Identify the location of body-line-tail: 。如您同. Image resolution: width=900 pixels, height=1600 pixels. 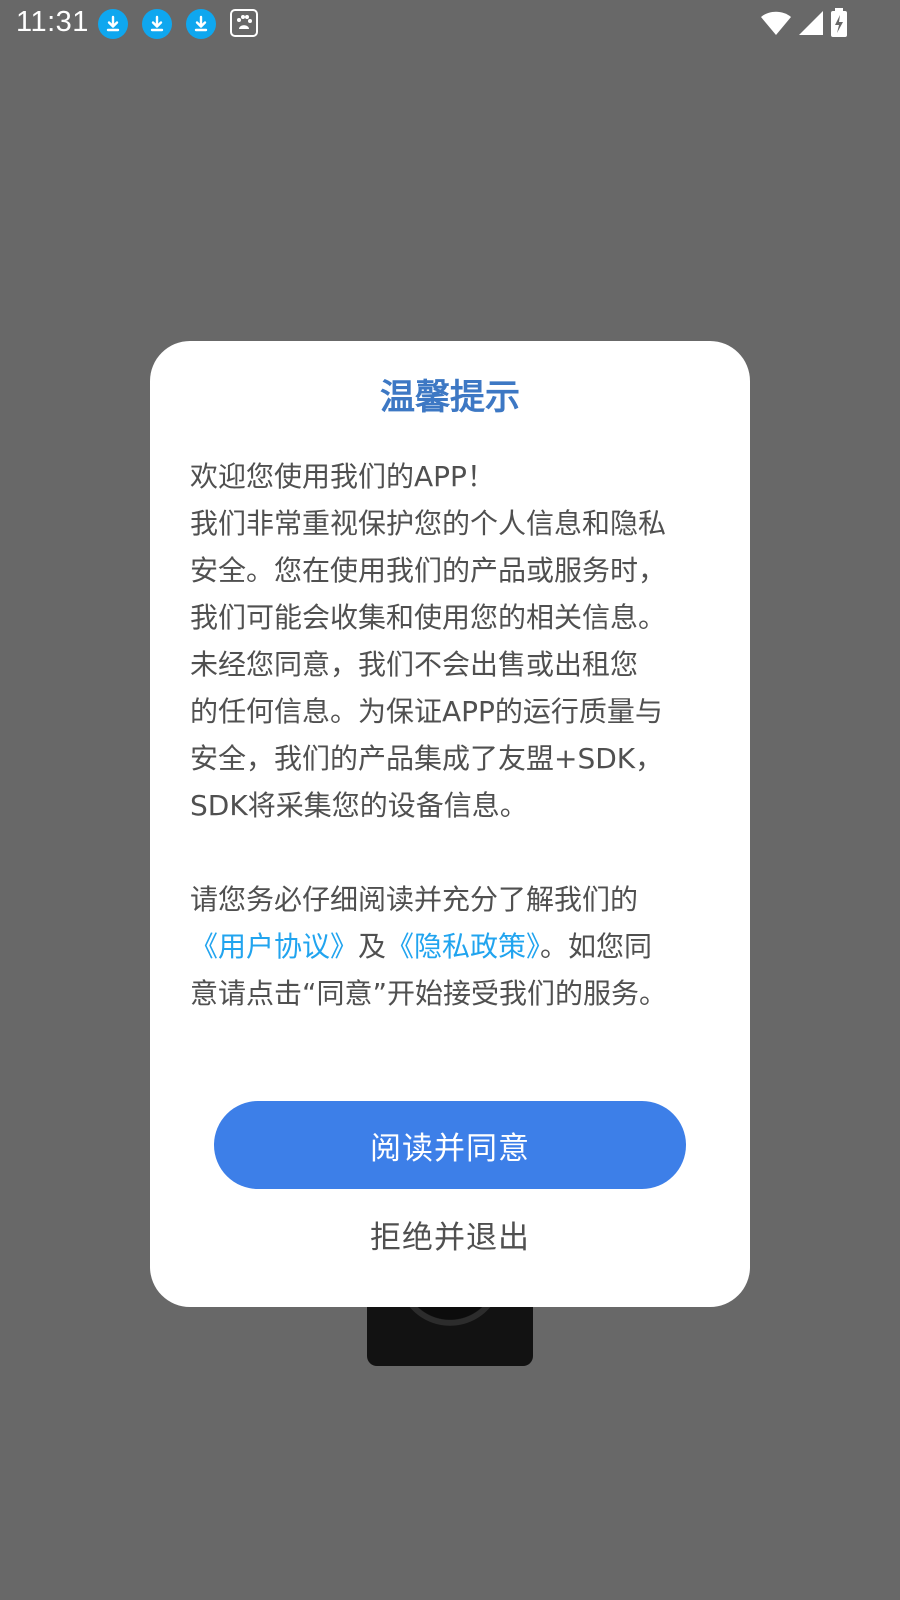
(596, 946).